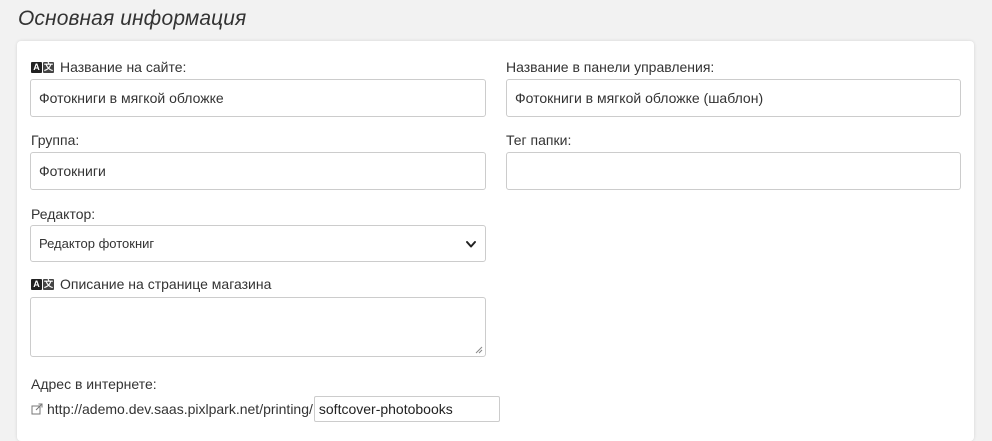 The image size is (992, 441). Describe the element at coordinates (258, 98) in the screenshot. I see `site-name-input: Фотокниги в мягкой обложке` at that location.